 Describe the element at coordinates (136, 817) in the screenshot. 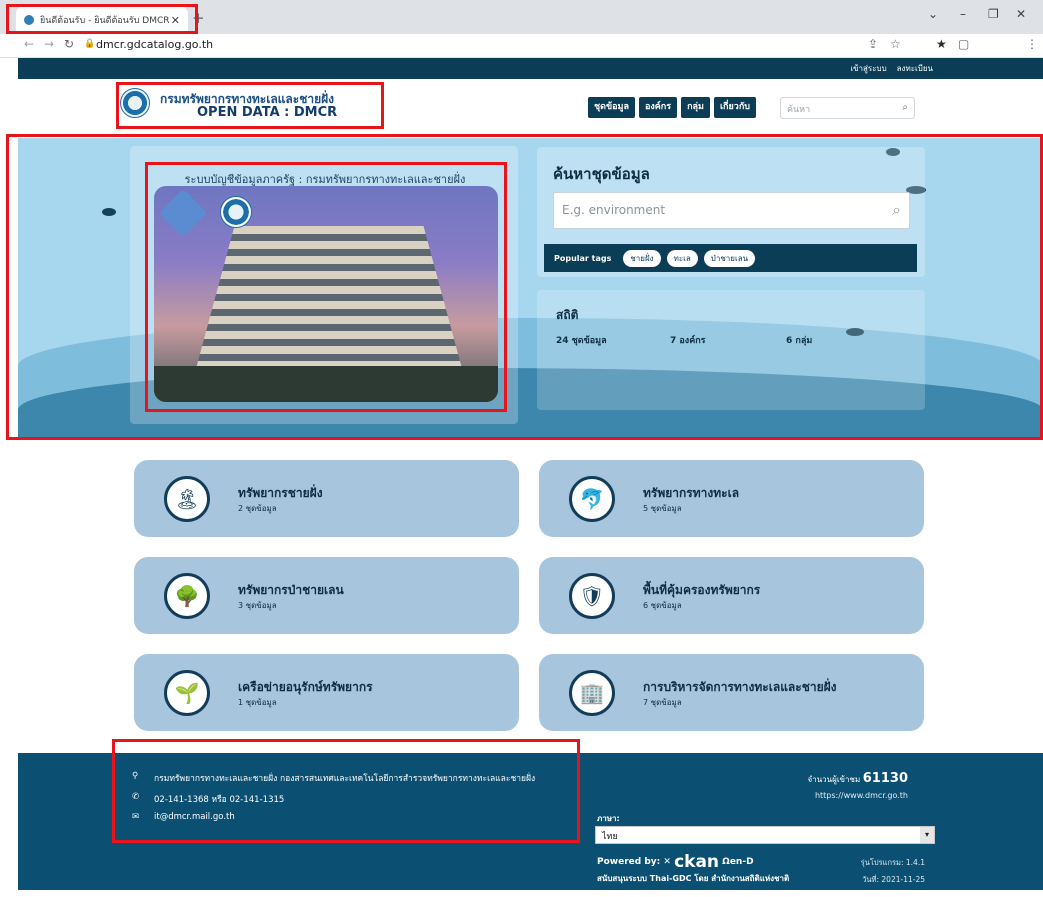

I see `envelope-icon: ✉` at that location.